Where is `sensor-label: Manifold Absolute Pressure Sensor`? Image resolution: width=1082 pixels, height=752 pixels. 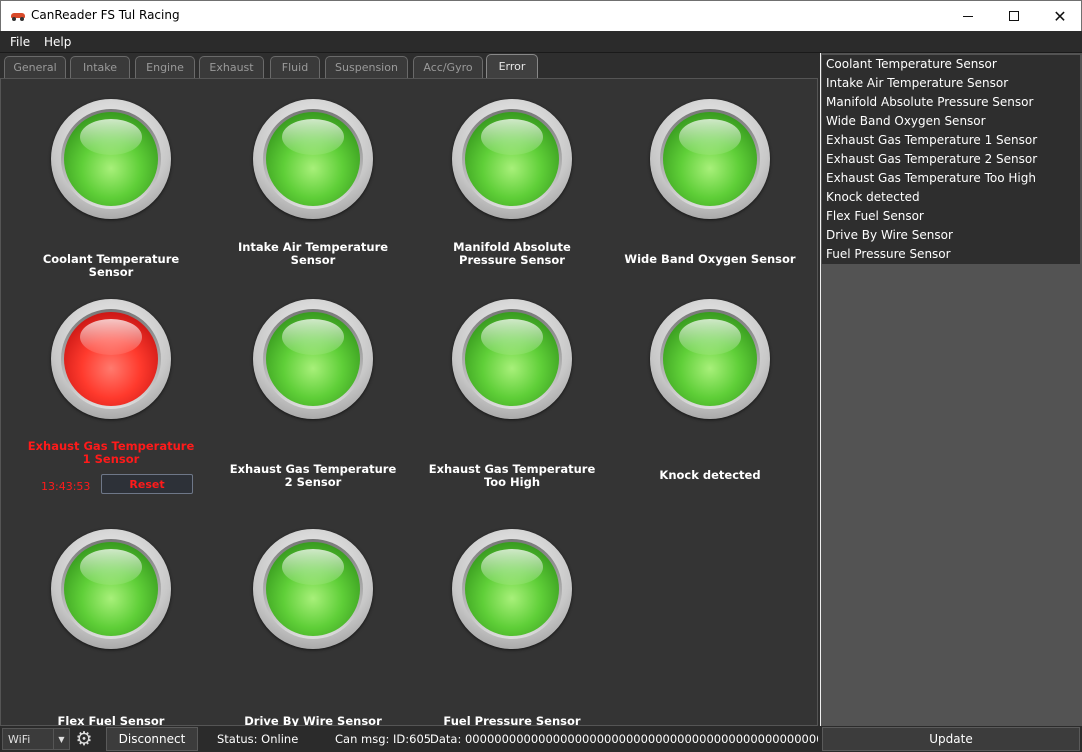 sensor-label: Manifold Absolute Pressure Sensor is located at coordinates (512, 253).